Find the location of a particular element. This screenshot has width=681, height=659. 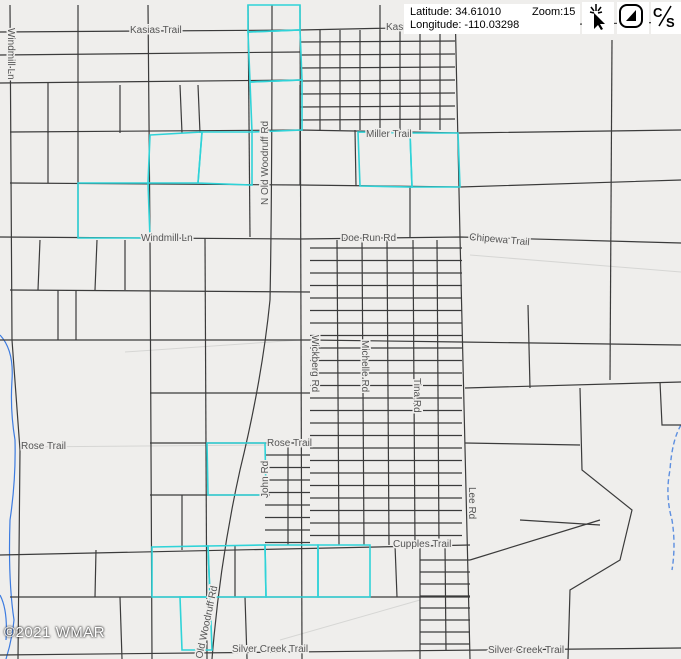

label-john-rd: John Rd is located at coordinates (265, 479).